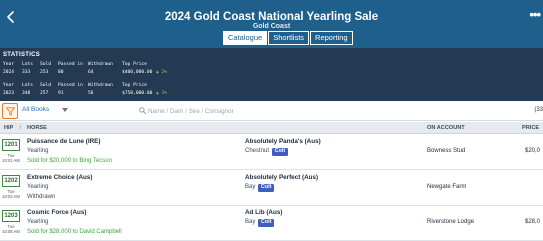 This screenshot has width=543, height=241. I want to click on lot-time: 10:03 AM, so click(11, 196).